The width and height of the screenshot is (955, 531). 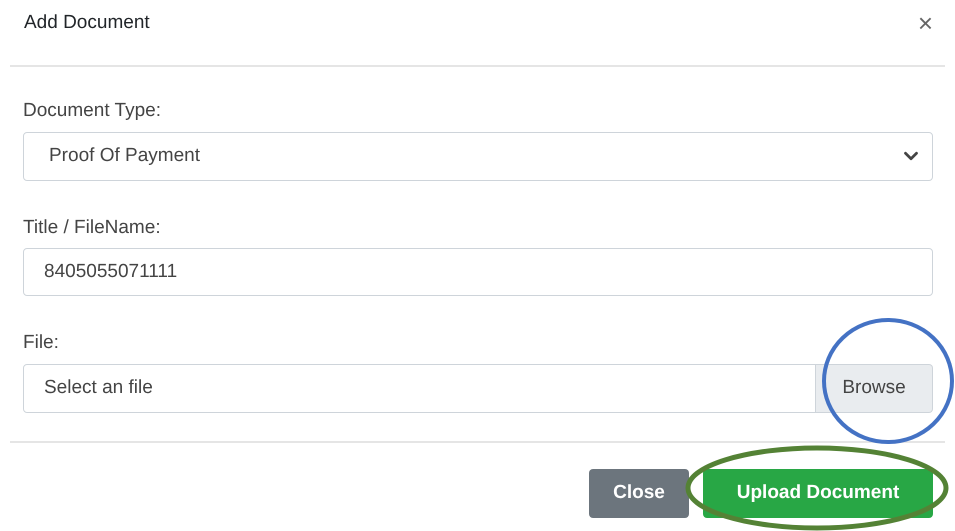 What do you see at coordinates (874, 388) in the screenshot?
I see `browse-button: Browse` at bounding box center [874, 388].